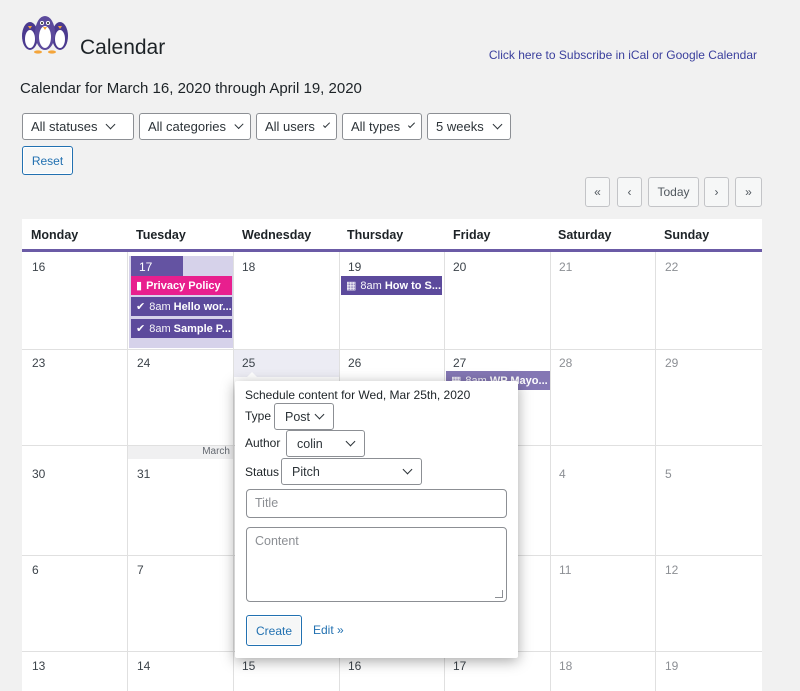 This screenshot has width=800, height=691. I want to click on day-number: 14, so click(143, 666).